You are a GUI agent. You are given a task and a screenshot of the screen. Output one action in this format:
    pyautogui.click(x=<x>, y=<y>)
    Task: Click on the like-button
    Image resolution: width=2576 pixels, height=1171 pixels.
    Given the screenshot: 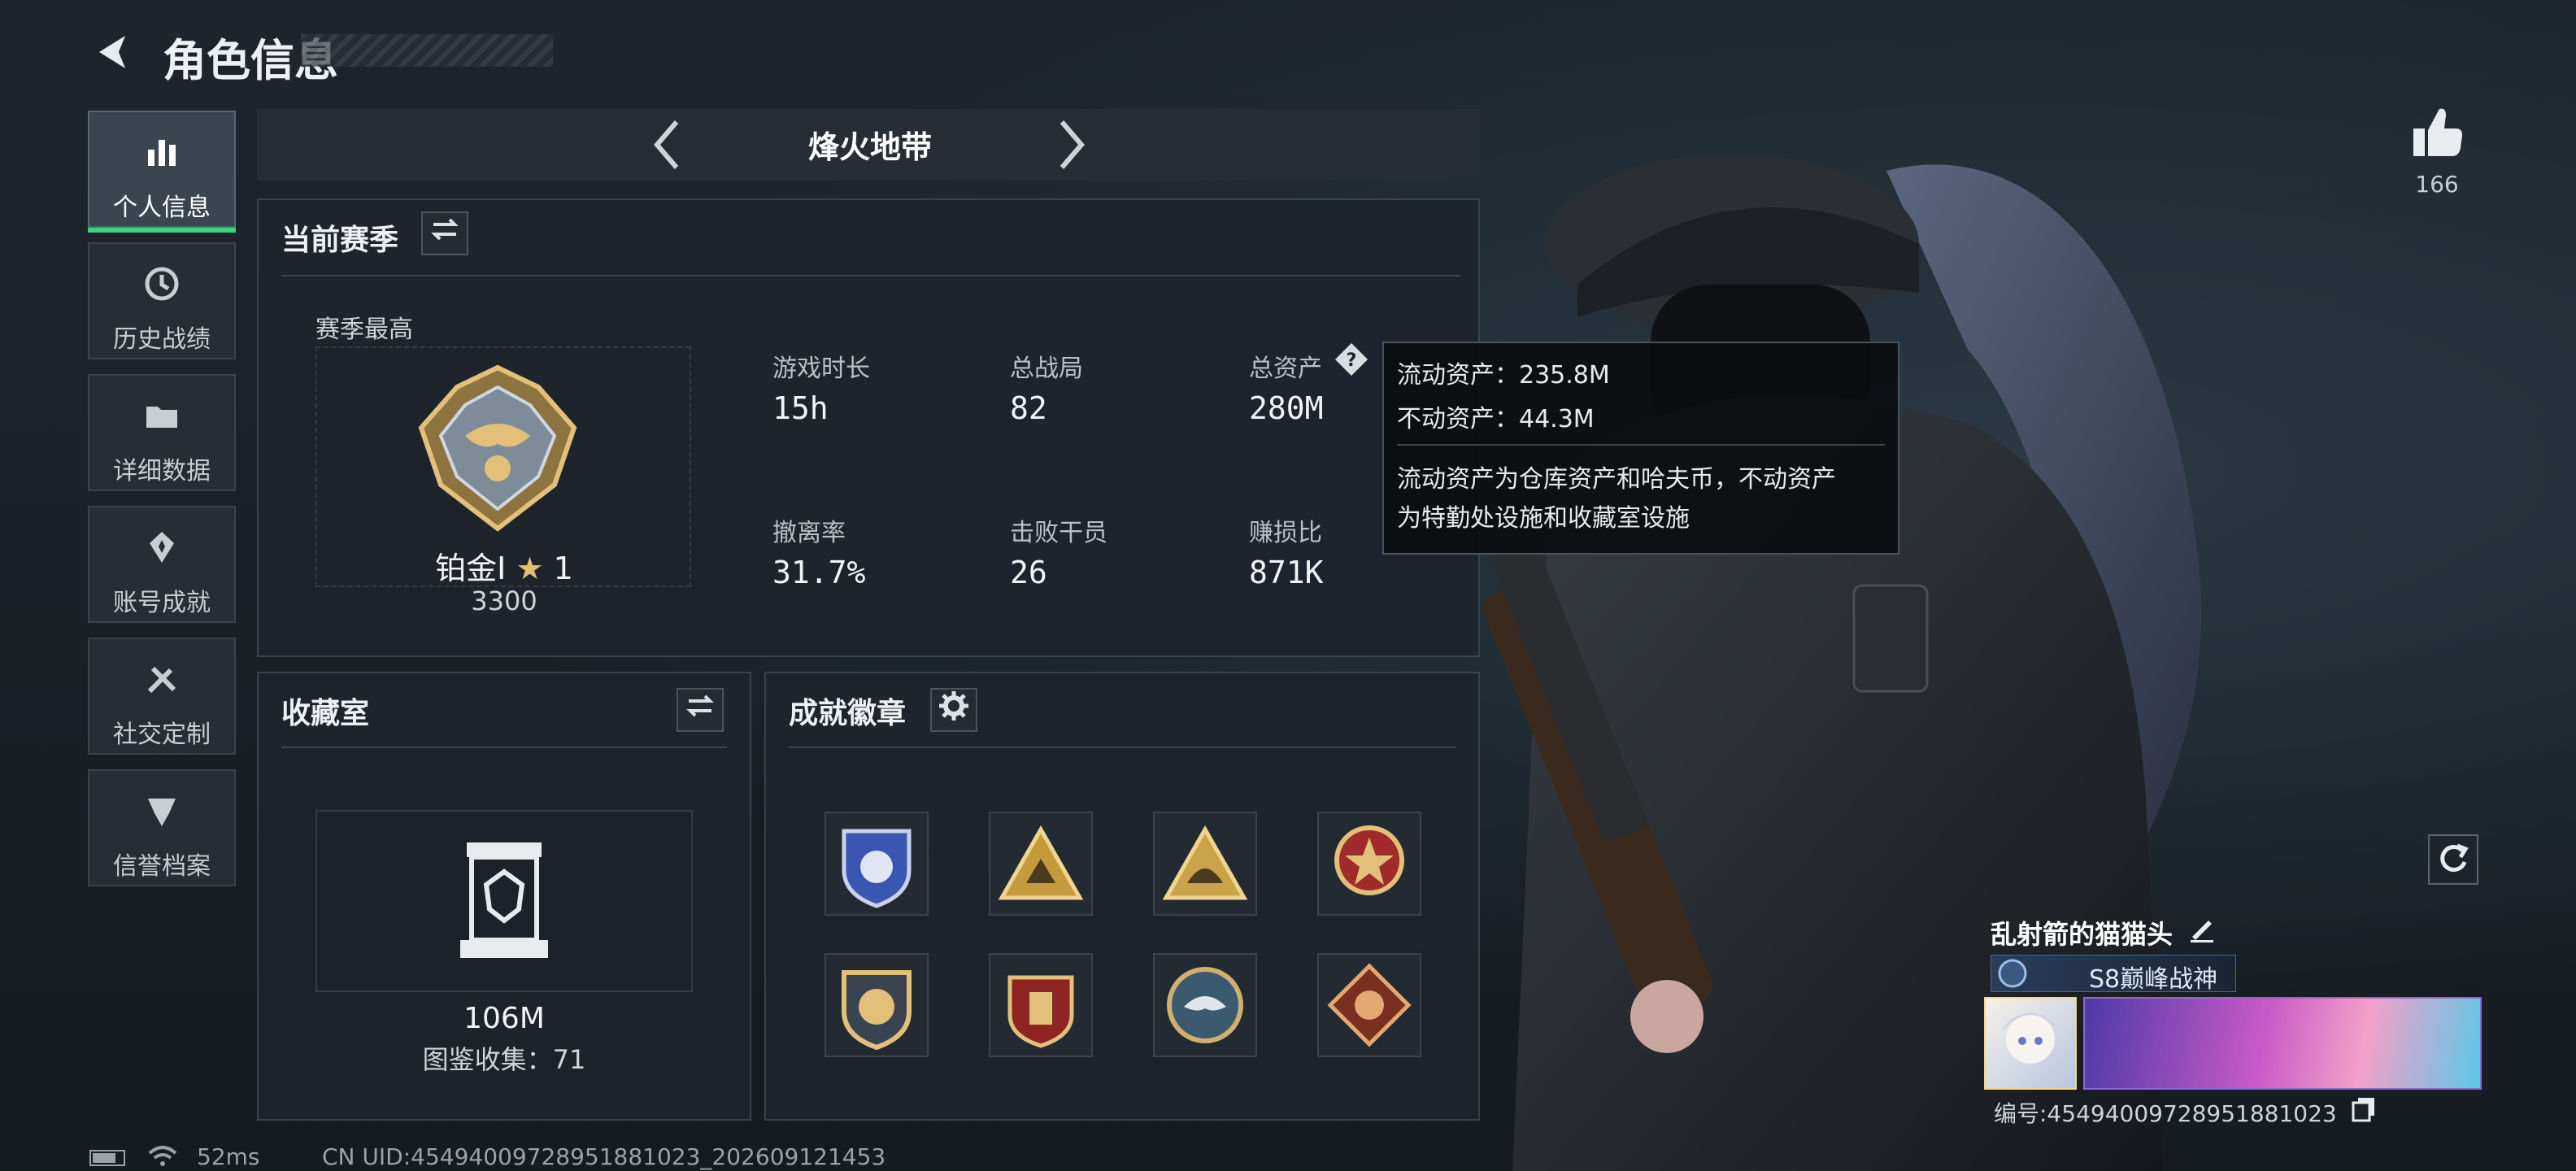 What is the action you would take?
    pyautogui.click(x=2436, y=132)
    